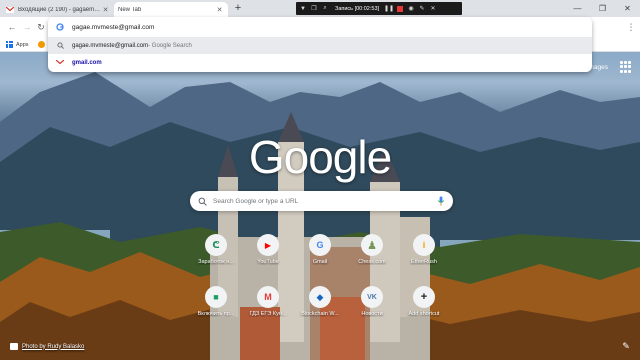 This screenshot has width=640, height=360. Describe the element at coordinates (130, 9) in the screenshot. I see `tab-title: New Tab` at that location.